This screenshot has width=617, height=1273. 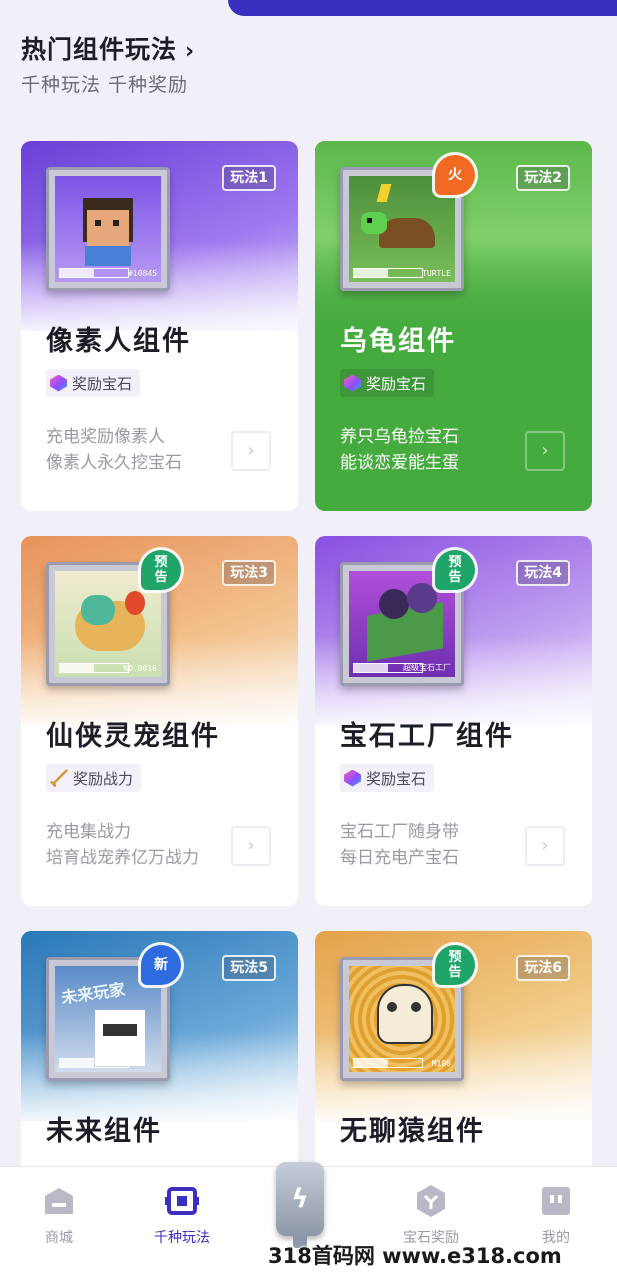 I want to click on widget-card-turtle: 玩法2 TURTLE 火 乌龟组件 奖励宝石 养只乌龟捡宝石 能谈恋爱能生蛋 ›, so click(x=453, y=326).